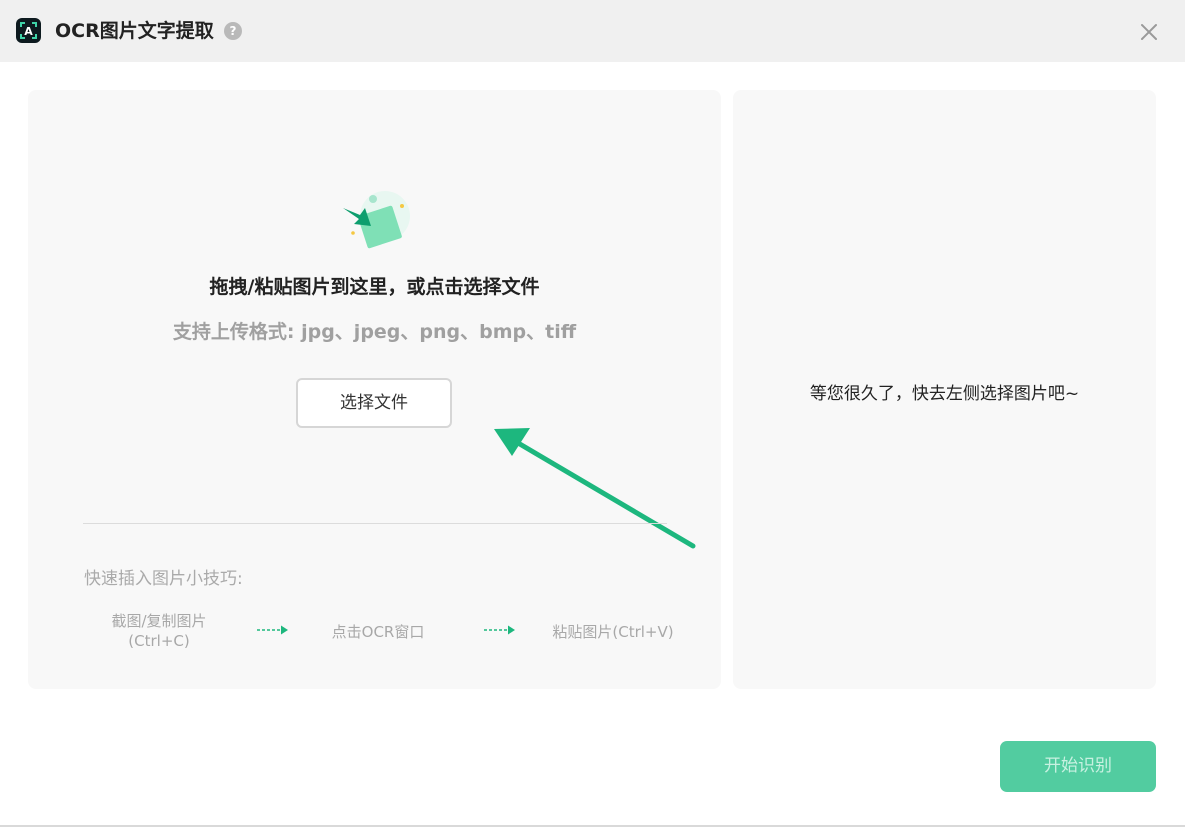 The height and width of the screenshot is (827, 1185). Describe the element at coordinates (163, 579) in the screenshot. I see `tips-title: 快速插入图片小技巧:` at that location.